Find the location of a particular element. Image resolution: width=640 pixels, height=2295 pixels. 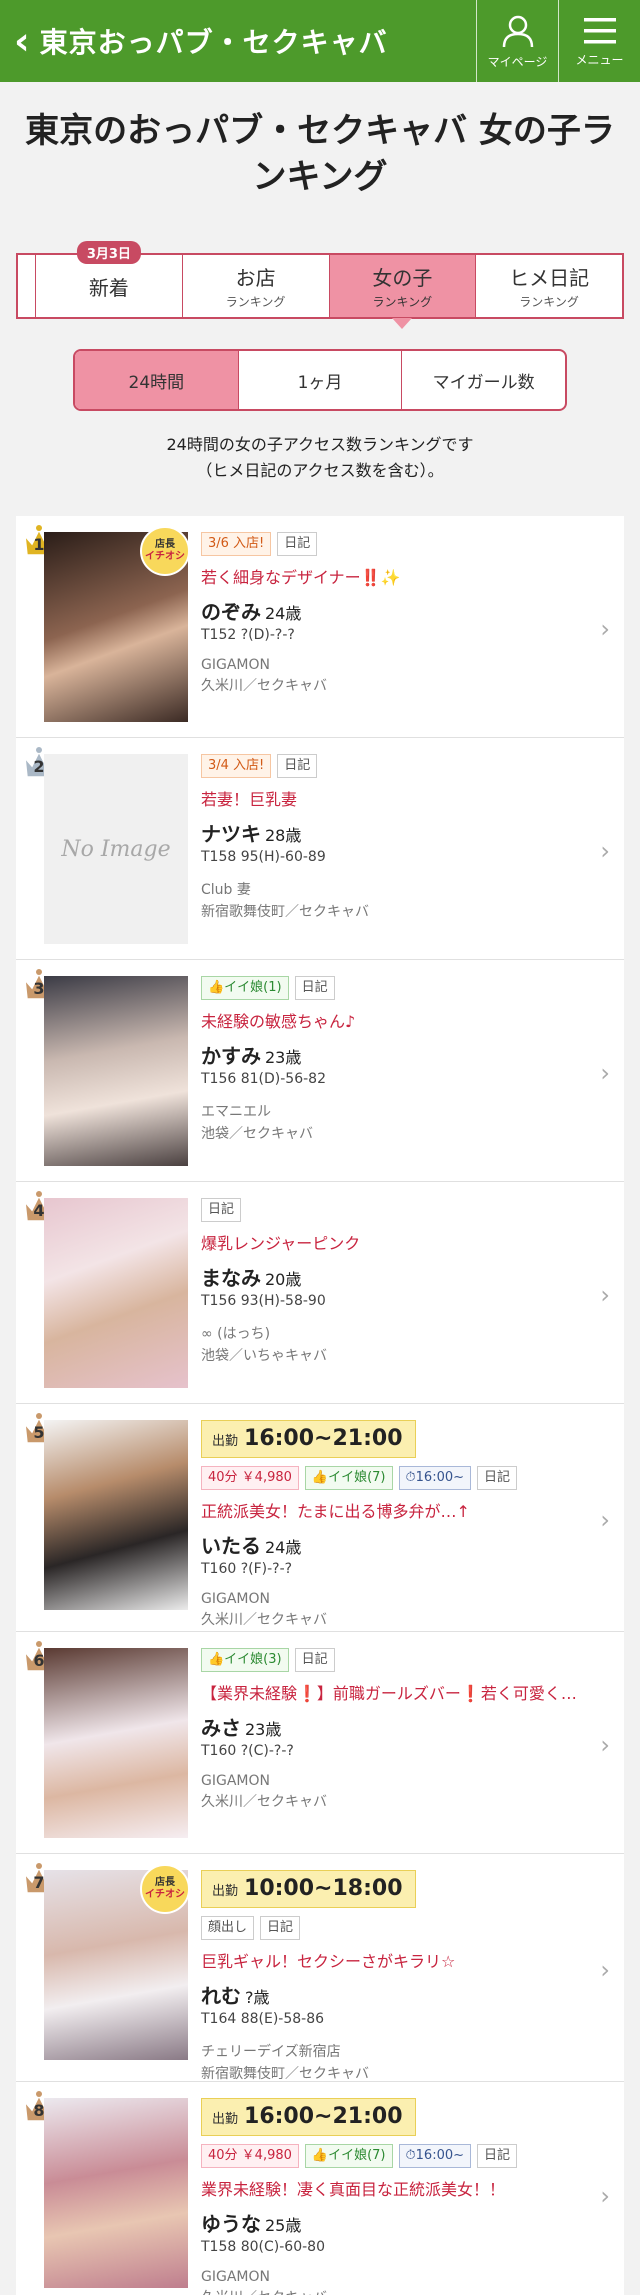

shop-name: ∞ (はっち) is located at coordinates (236, 1334).